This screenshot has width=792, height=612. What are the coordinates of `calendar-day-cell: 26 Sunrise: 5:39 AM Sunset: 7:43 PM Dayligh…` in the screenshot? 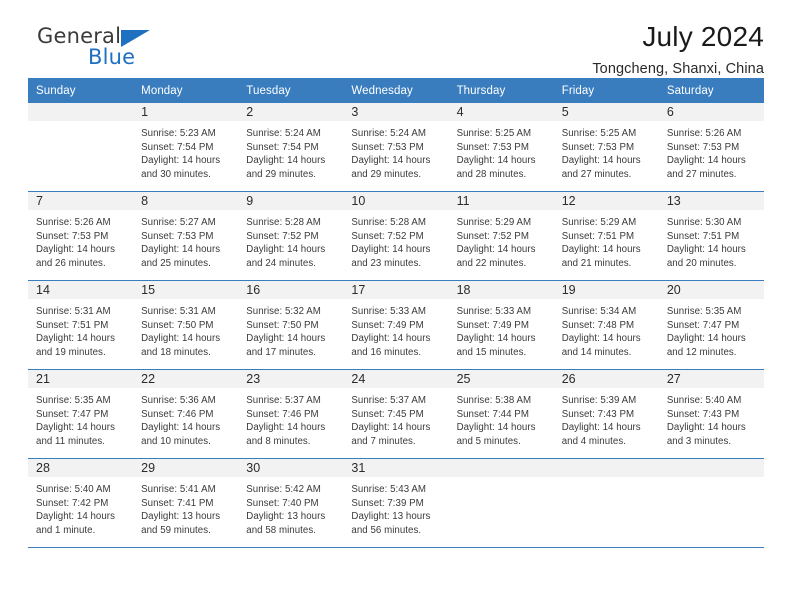 It's located at (606, 414).